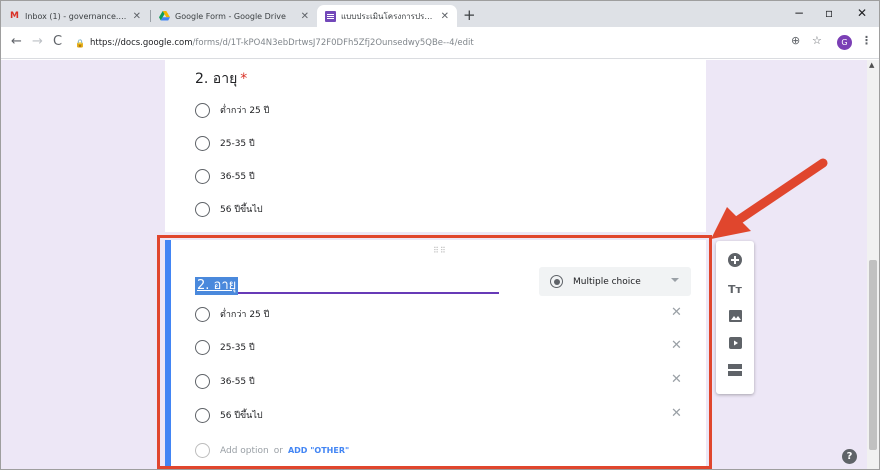 This screenshot has width=880, height=470. I want to click on tab-title: Inbox (1) - governance.pacc@gm, so click(76, 16).